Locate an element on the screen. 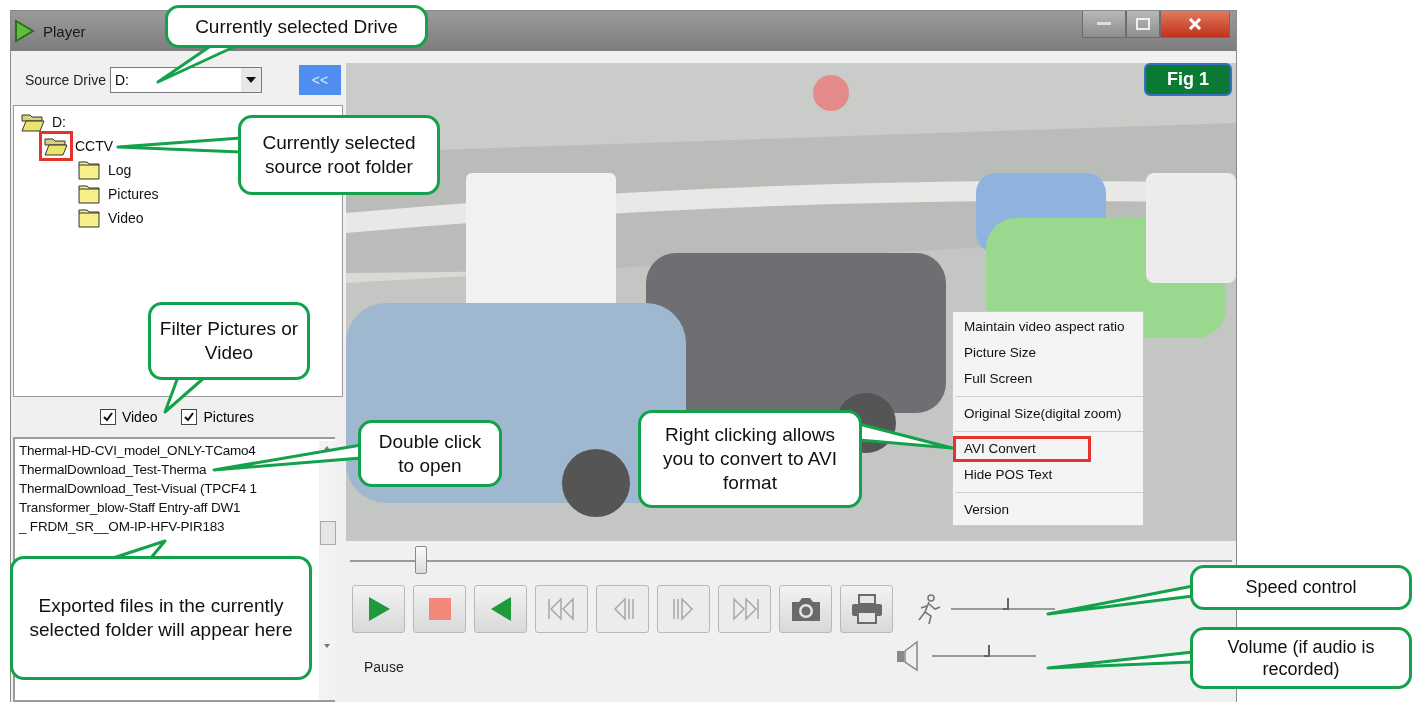 This screenshot has width=1418, height=702. menu-item: Version is located at coordinates (1048, 510).